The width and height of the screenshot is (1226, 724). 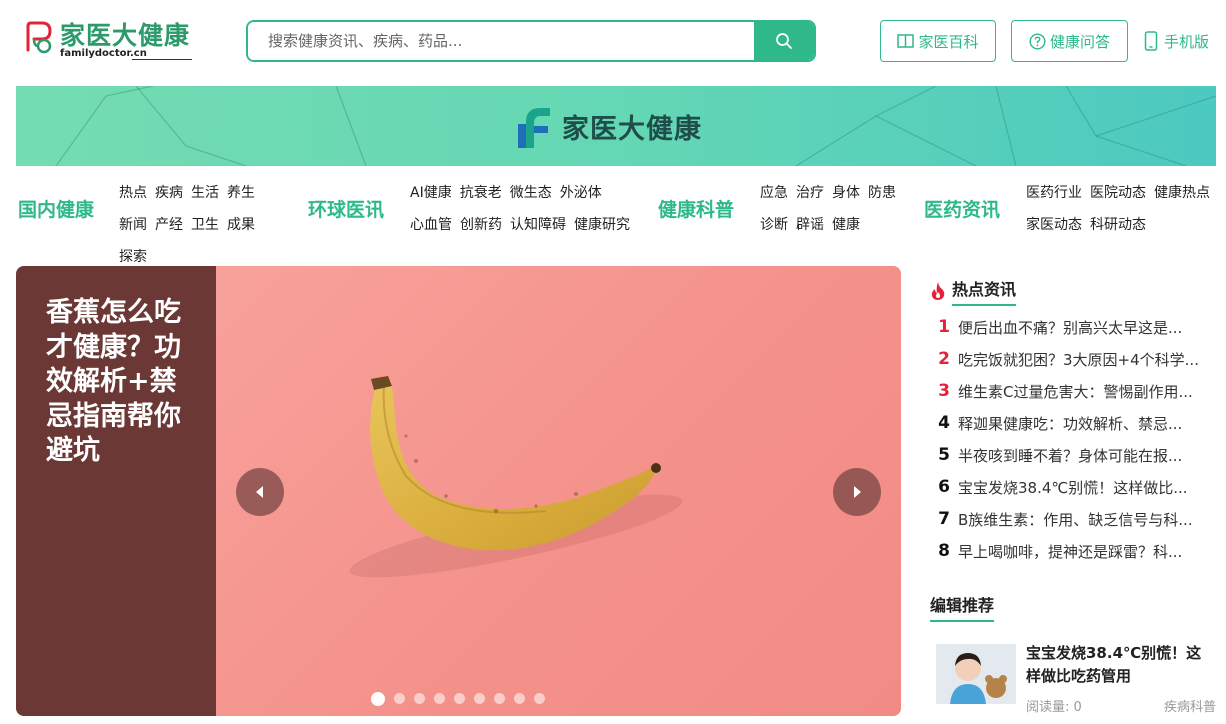 I want to click on category-link: 微生态, so click(x=531, y=193).